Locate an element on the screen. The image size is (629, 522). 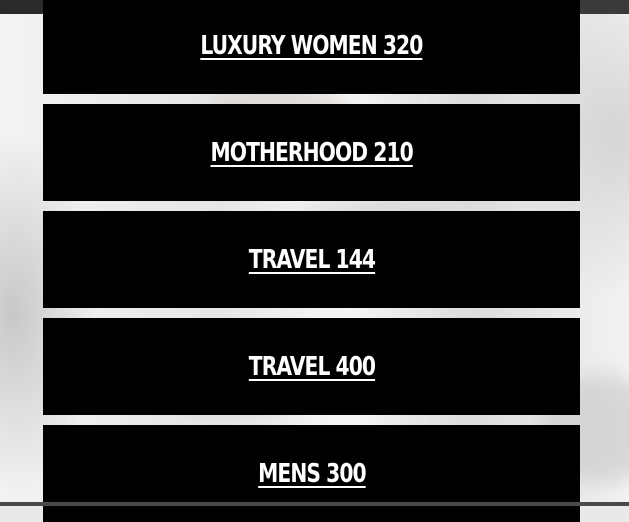
category-link: TRAVEL 144 is located at coordinates (311, 260).